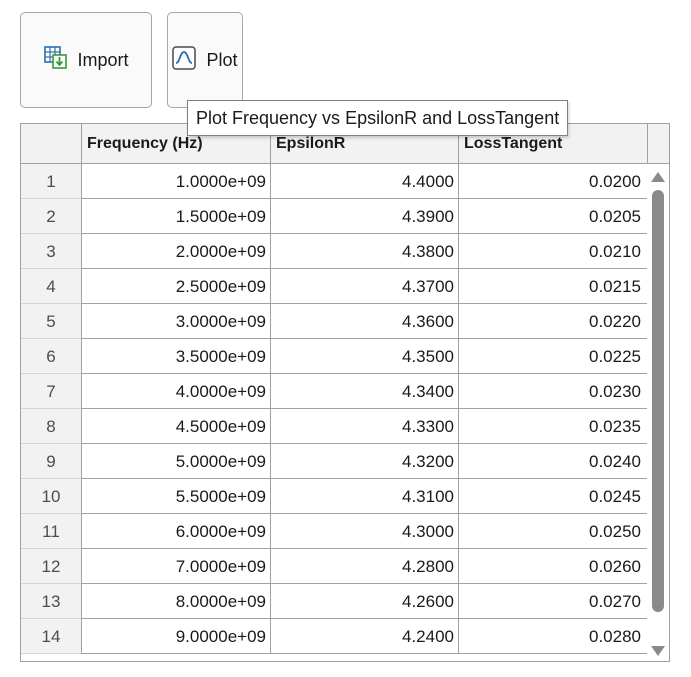 This screenshot has height=677, width=691. I want to click on row-number: 12, so click(51, 566).